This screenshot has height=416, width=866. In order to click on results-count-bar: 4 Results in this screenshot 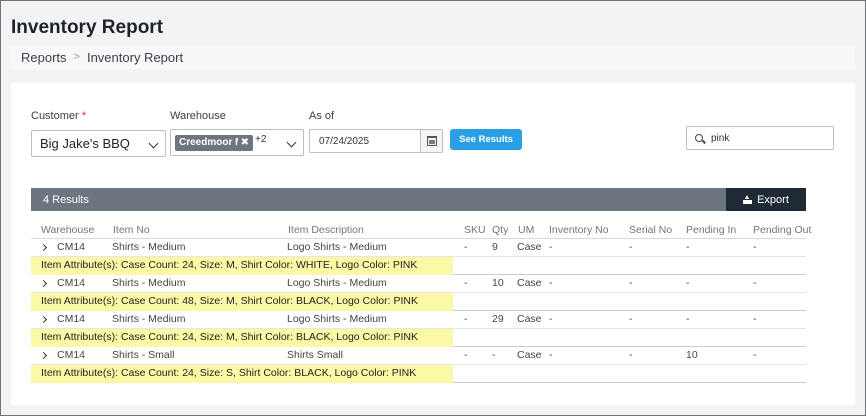, I will do `click(378, 199)`.